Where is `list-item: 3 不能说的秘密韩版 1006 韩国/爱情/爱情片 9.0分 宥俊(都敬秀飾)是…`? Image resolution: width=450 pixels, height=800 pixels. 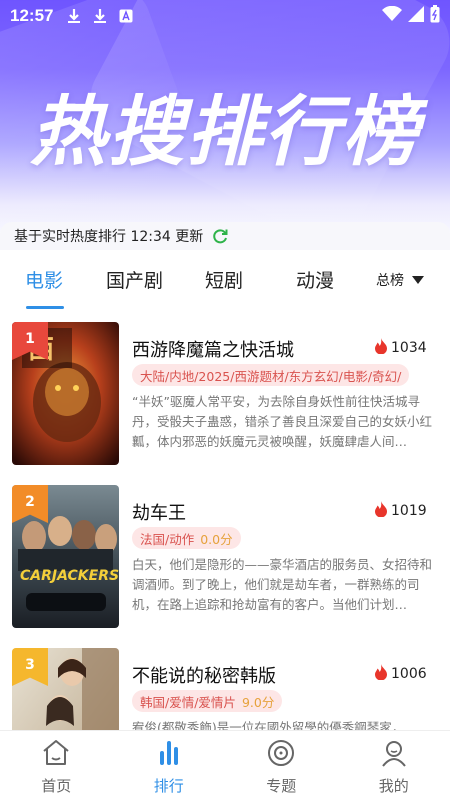
list-item: 3 不能说的秘密韩版 1006 韩国/爱情/爱情片 9.0分 宥俊(都敬秀飾)是… is located at coordinates (225, 684).